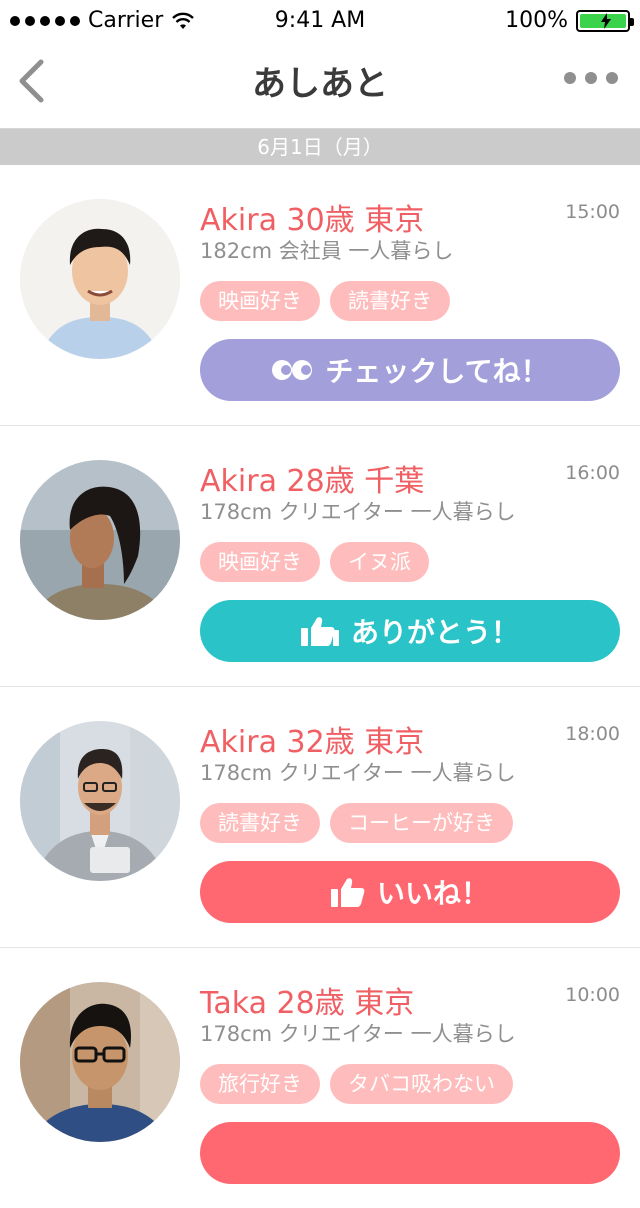 The width and height of the screenshot is (640, 1208). What do you see at coordinates (260, 1084) in the screenshot?
I see `interest-tag: 旅行好き` at bounding box center [260, 1084].